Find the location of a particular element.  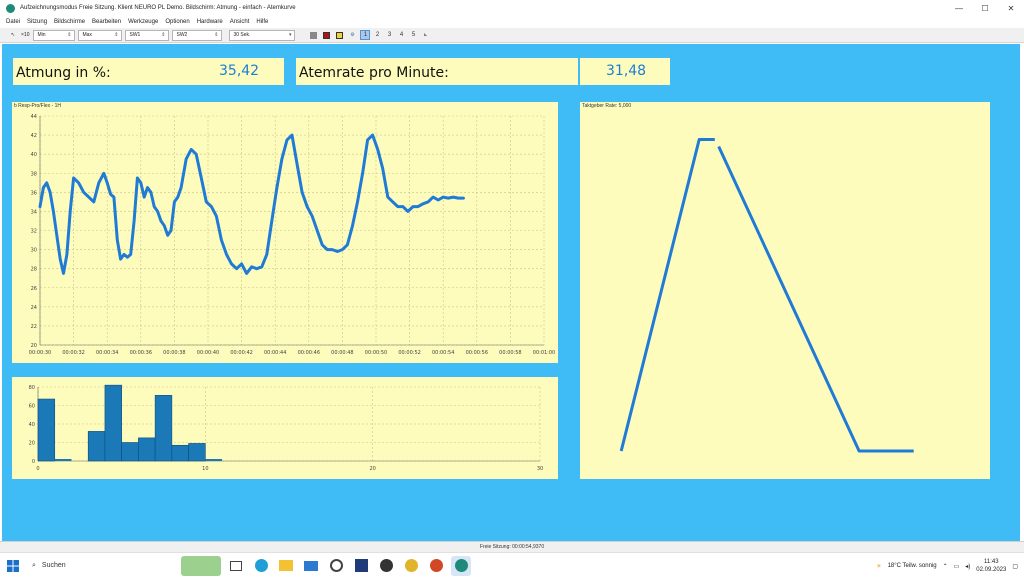

menu-ansicht: Ansicht is located at coordinates (240, 22).